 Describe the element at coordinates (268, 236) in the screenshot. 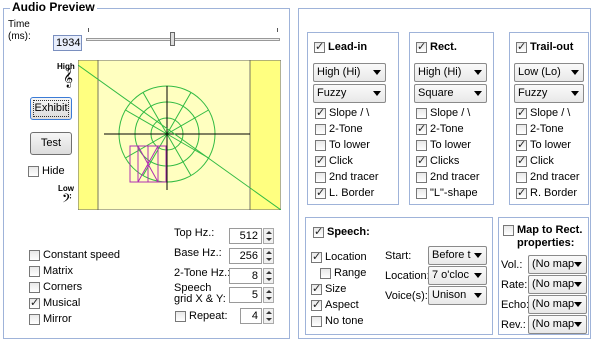

I see `top-hz-spin-button` at that location.